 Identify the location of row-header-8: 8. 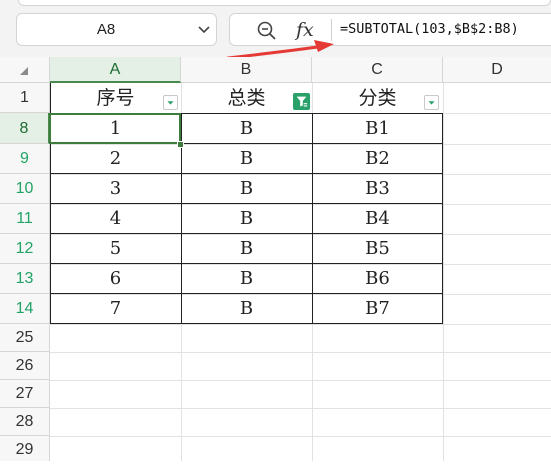
(25, 128).